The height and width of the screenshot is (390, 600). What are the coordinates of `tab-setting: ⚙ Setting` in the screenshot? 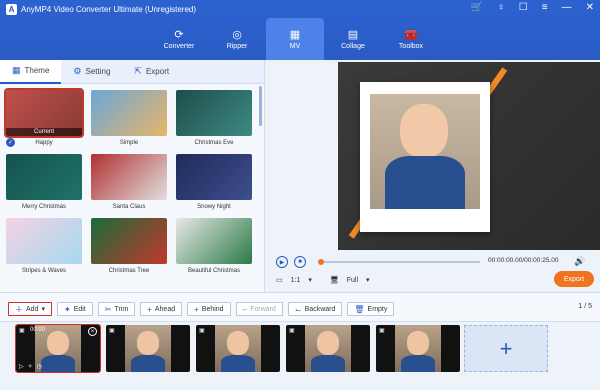 It's located at (91, 72).